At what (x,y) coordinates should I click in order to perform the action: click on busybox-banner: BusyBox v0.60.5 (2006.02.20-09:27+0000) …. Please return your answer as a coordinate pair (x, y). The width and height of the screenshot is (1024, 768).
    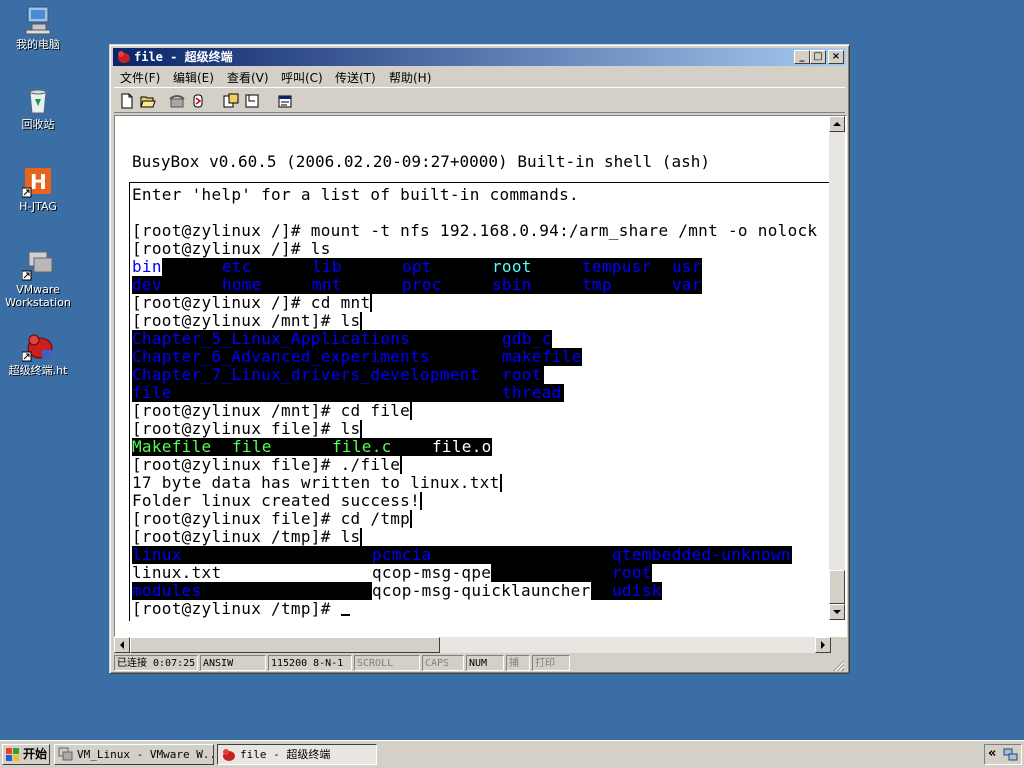
    Looking at the image, I should click on (421, 161).